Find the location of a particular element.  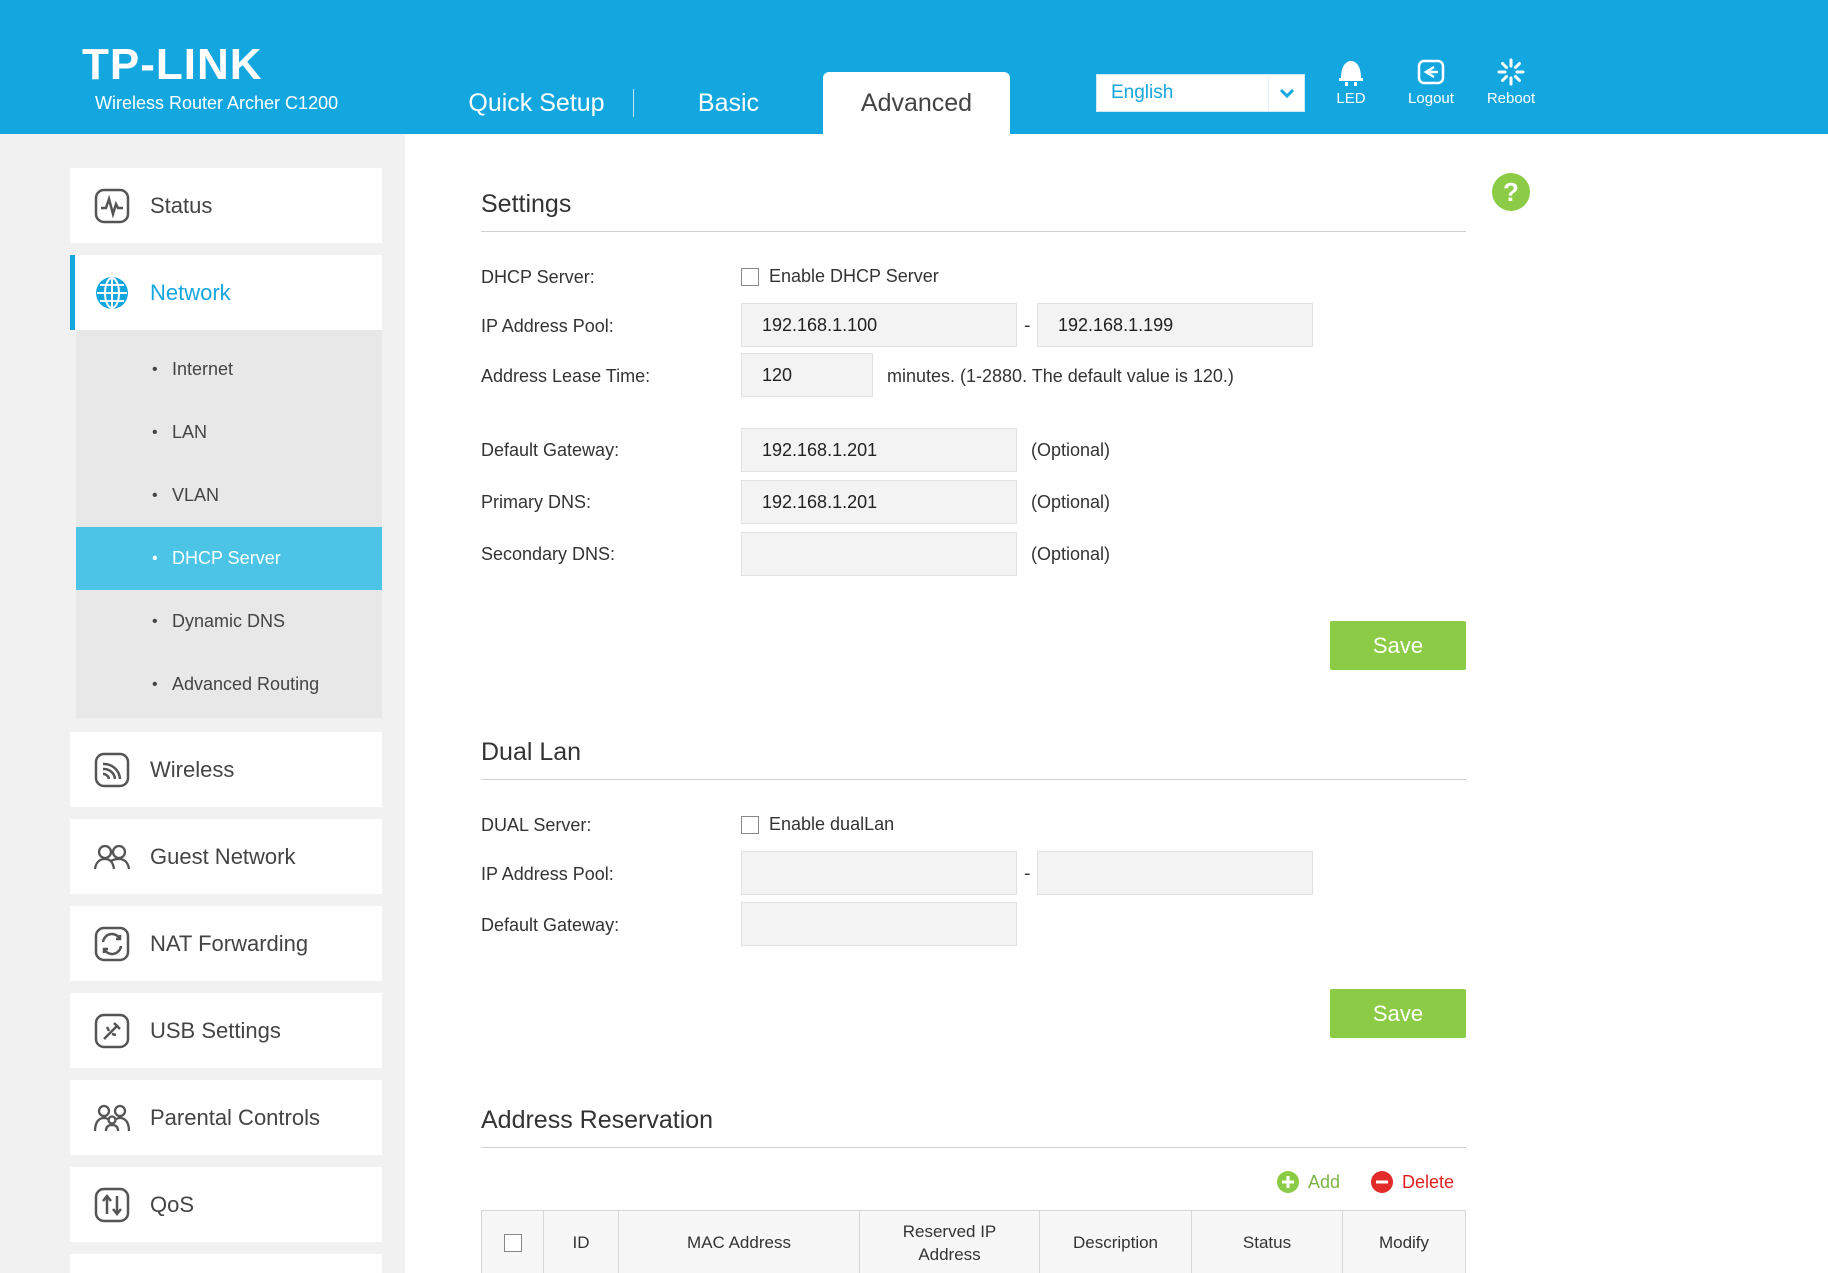

sidebar-item-guest-network: Guest Network is located at coordinates (226, 856).